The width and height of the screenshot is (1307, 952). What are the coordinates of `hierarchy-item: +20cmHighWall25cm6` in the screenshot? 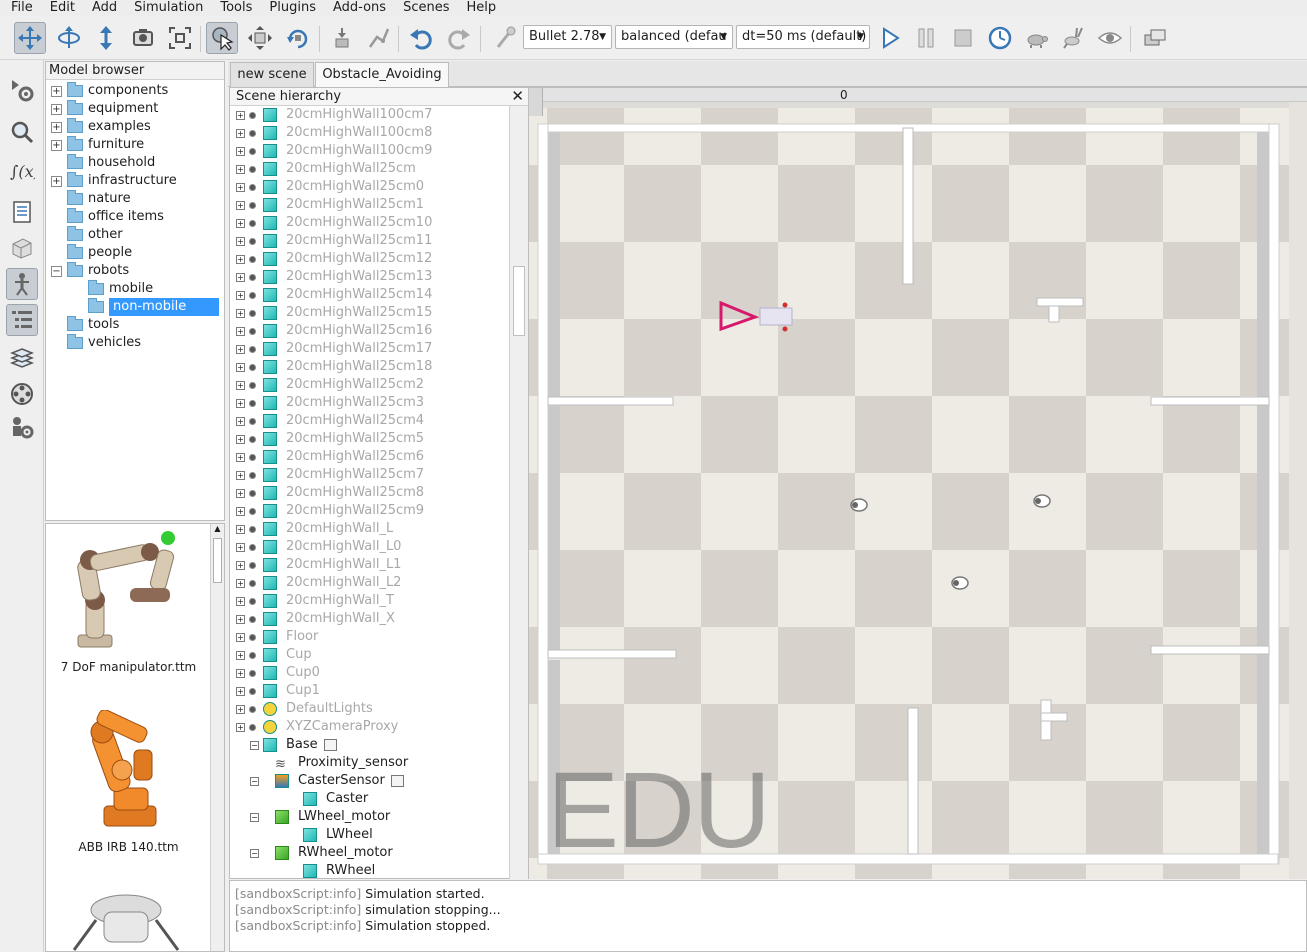 It's located at (330, 457).